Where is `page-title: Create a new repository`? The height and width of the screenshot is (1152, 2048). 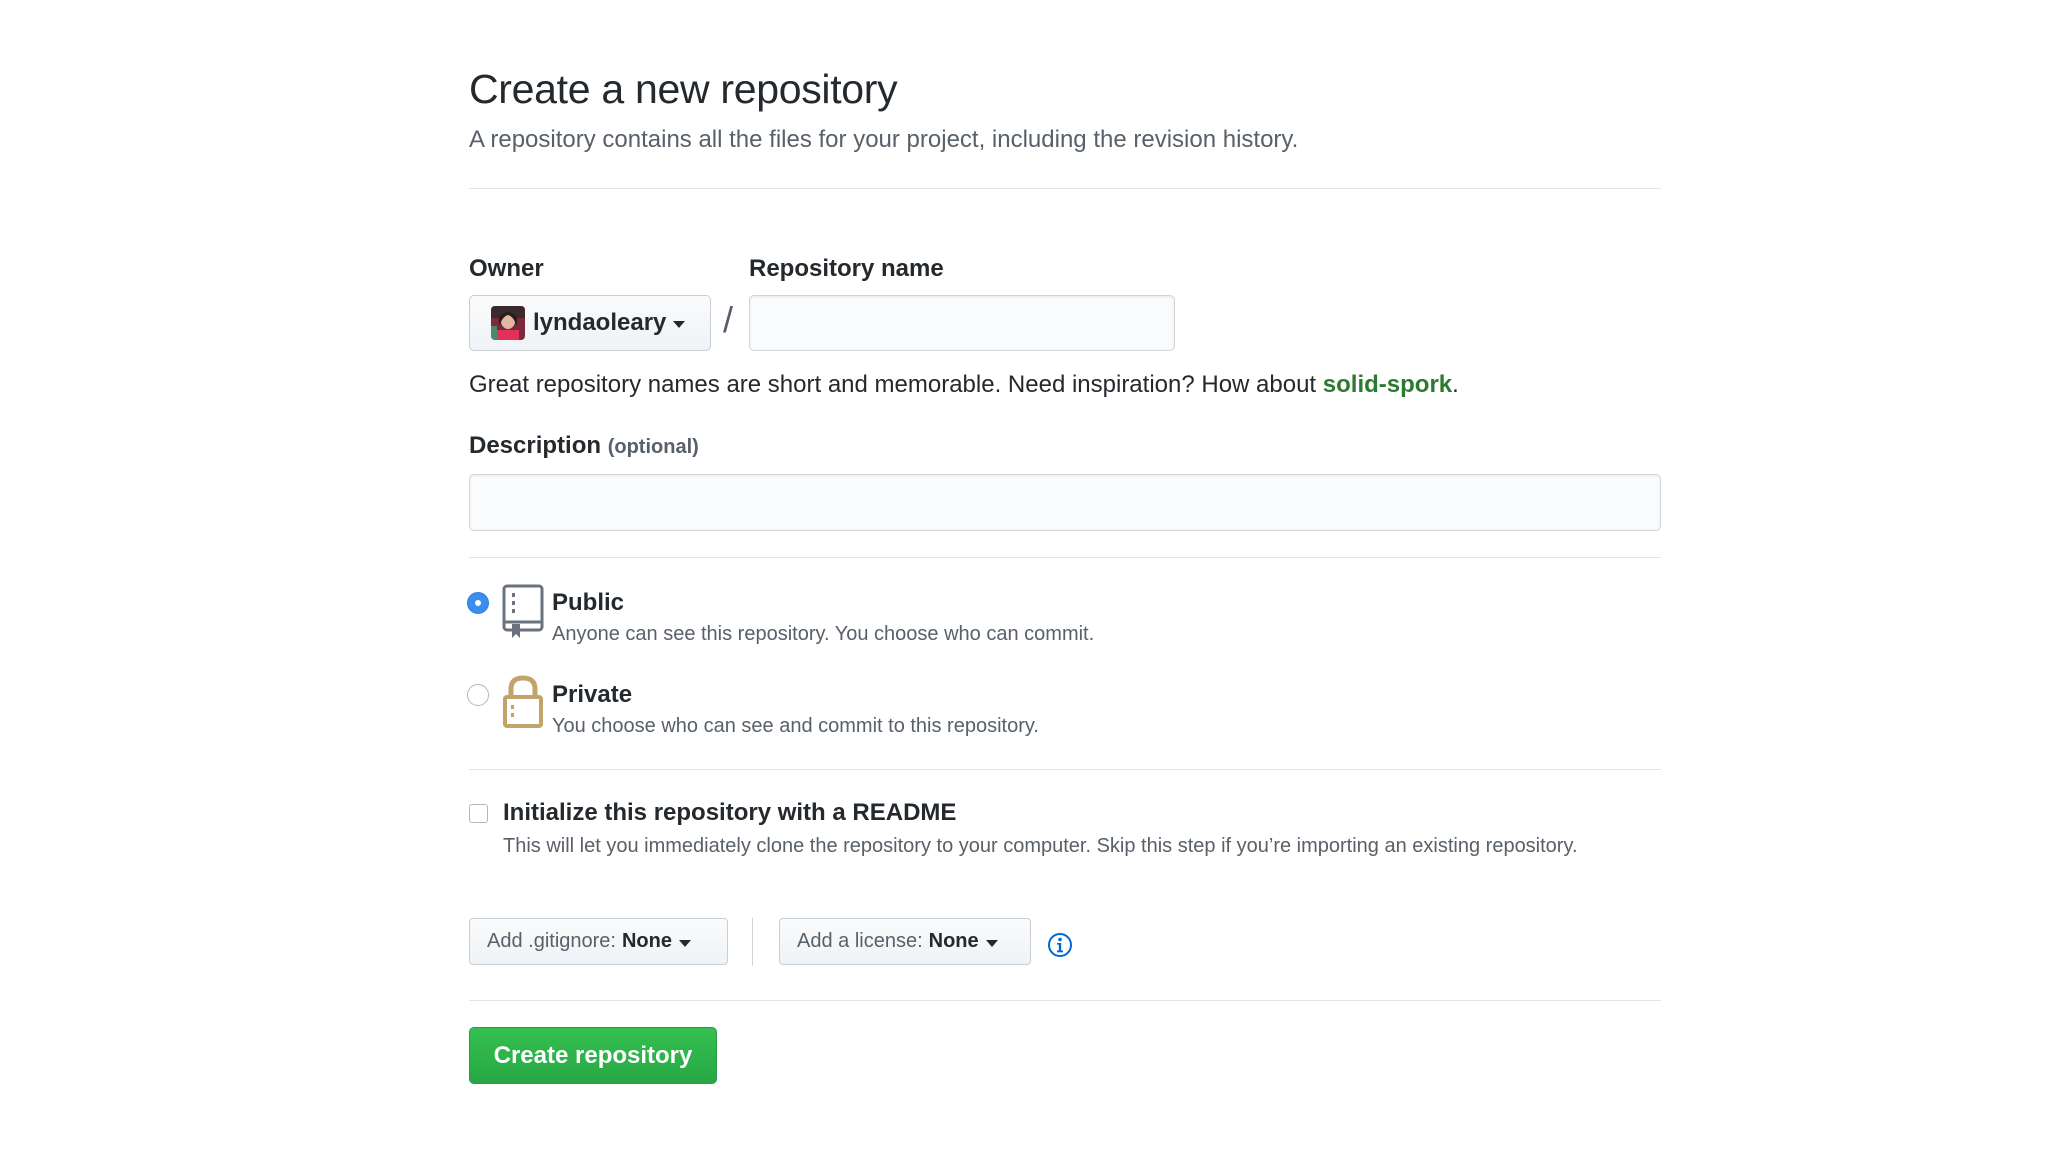 page-title: Create a new repository is located at coordinates (683, 89).